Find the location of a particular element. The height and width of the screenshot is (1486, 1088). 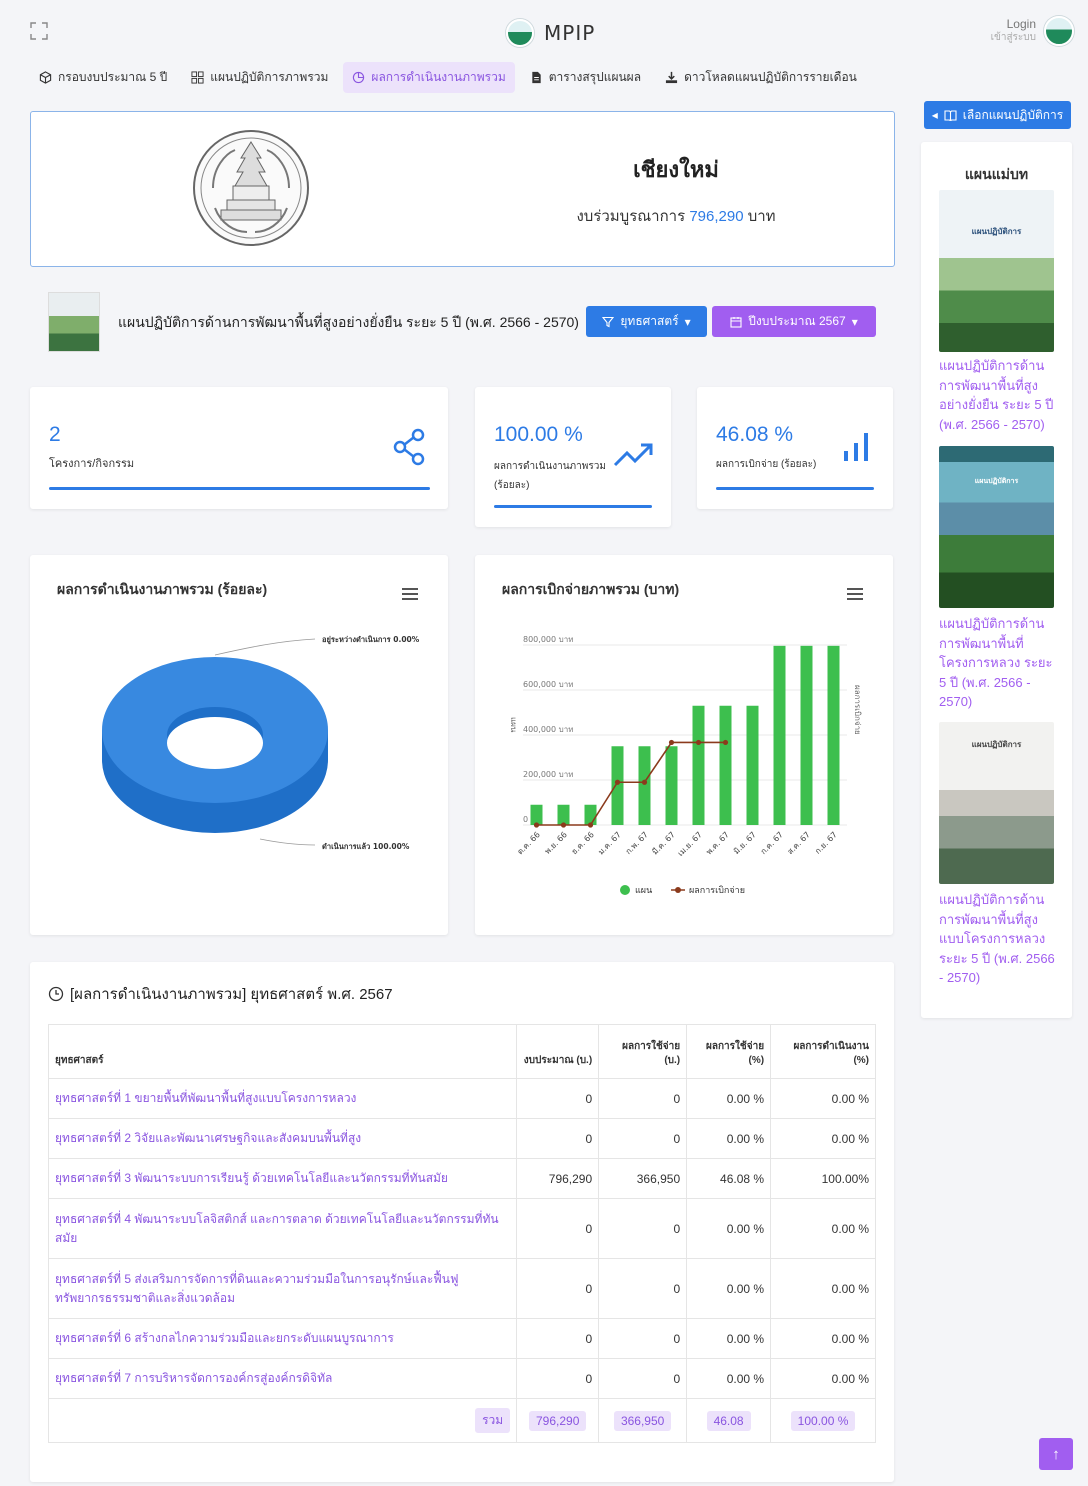

login-label: Login is located at coordinates (1013, 24).